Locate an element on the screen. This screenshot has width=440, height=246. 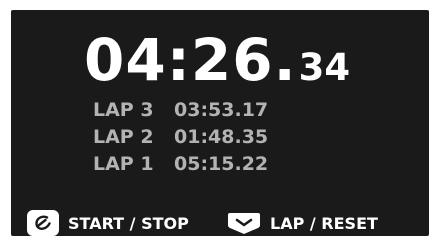
lap-name: LAP 3 is located at coordinates (123, 110).